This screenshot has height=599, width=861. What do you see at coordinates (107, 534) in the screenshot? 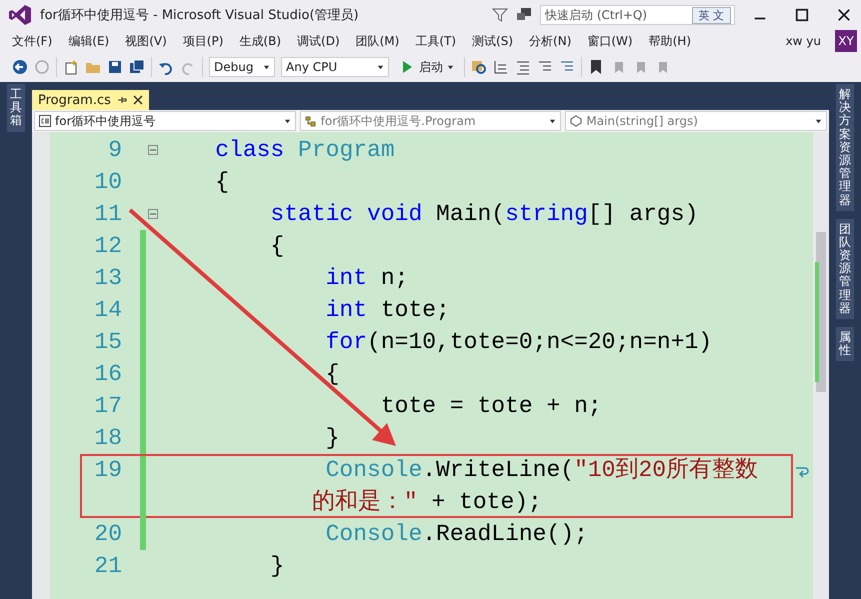
I see `line-number: 20` at bounding box center [107, 534].